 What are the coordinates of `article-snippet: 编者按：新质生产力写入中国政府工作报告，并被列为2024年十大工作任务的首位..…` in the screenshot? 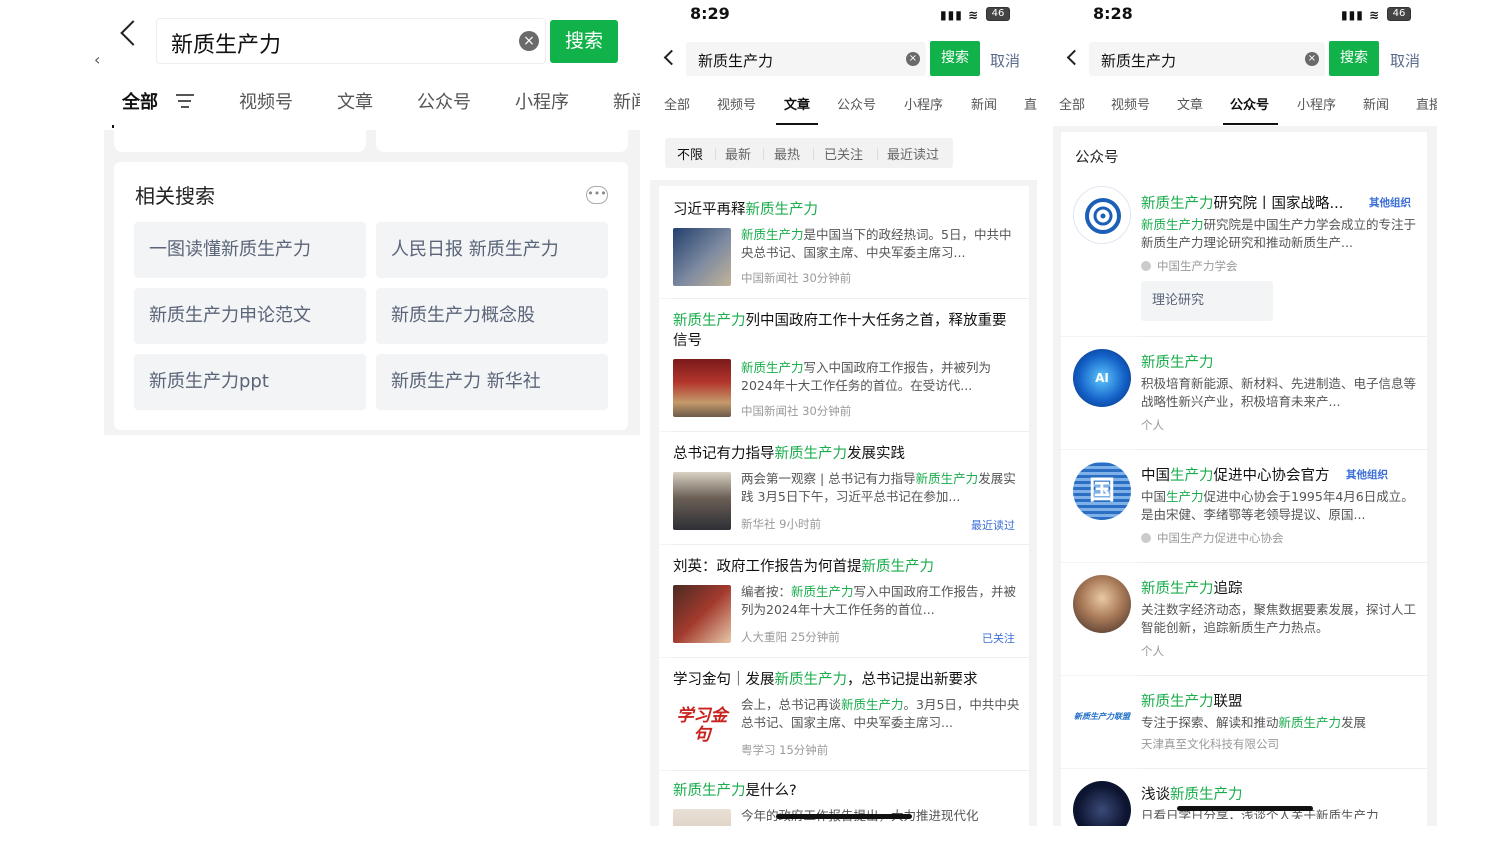 It's located at (879, 600).